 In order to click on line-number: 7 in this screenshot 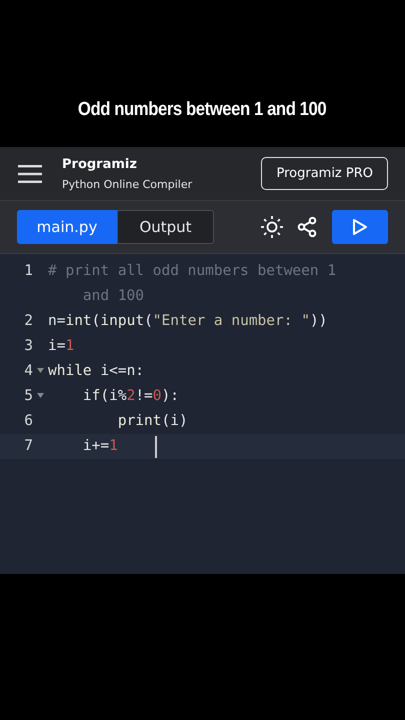, I will do `click(28, 446)`.